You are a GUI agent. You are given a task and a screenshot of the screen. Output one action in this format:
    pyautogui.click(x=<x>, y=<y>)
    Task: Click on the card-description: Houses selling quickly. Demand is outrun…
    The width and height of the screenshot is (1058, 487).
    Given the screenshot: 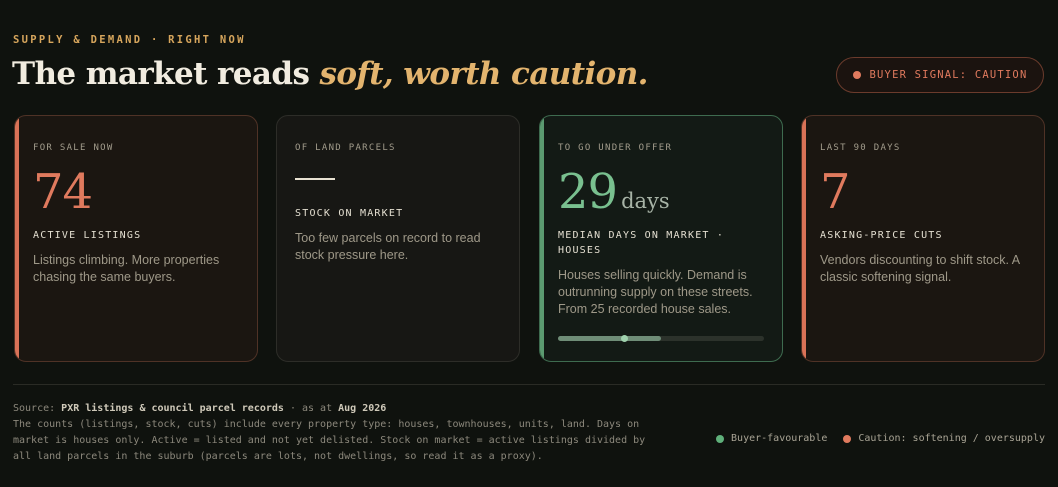 What is the action you would take?
    pyautogui.click(x=655, y=292)
    